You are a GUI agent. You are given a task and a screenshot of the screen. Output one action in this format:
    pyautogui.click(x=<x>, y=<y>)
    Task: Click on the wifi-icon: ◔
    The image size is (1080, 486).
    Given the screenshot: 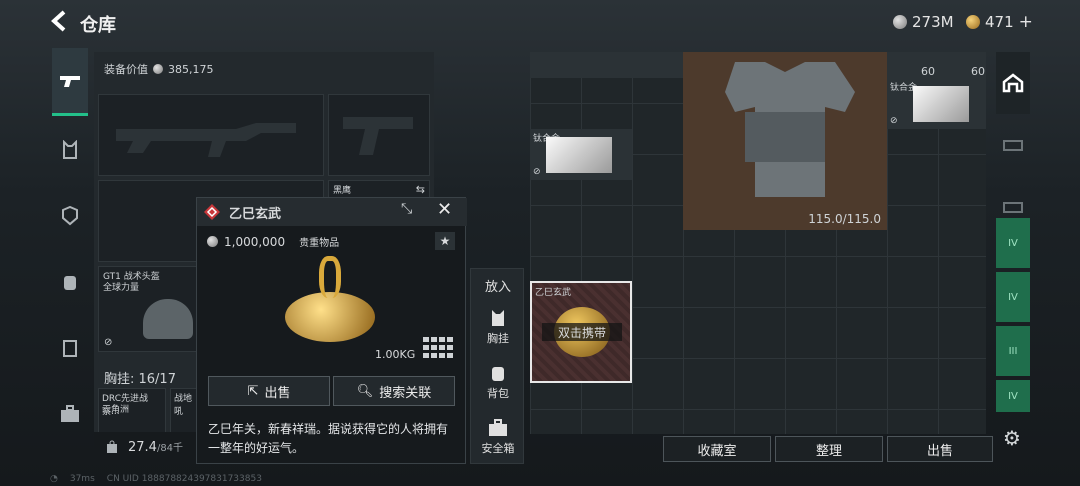 What is the action you would take?
    pyautogui.click(x=54, y=479)
    